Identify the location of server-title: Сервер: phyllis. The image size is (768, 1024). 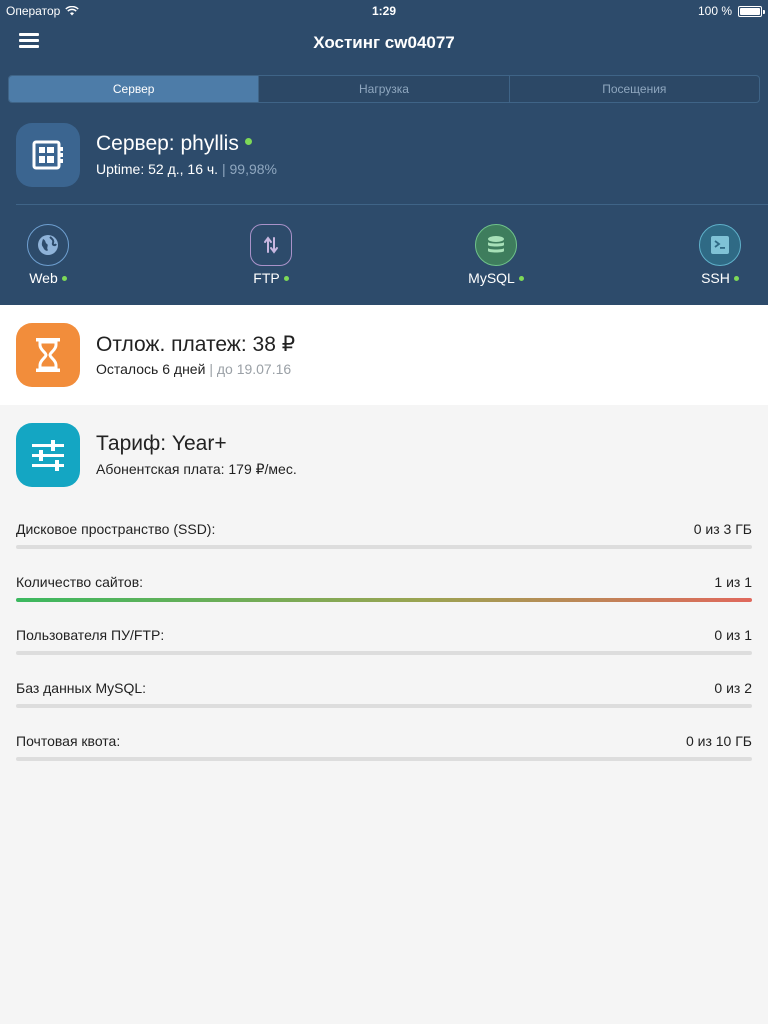
(167, 143).